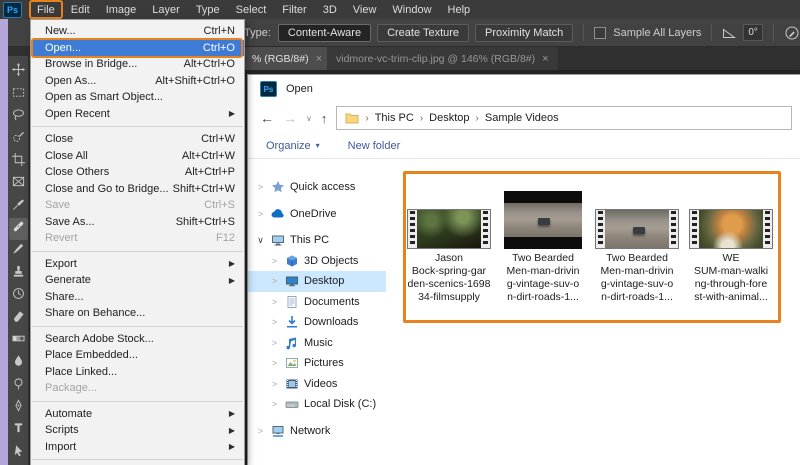 The image size is (800, 465). I want to click on breadcrumb-sample-videos: Sample Videos, so click(522, 118).